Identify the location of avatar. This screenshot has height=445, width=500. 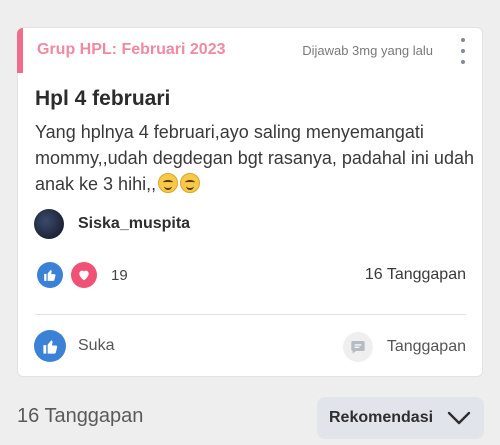
(49, 224).